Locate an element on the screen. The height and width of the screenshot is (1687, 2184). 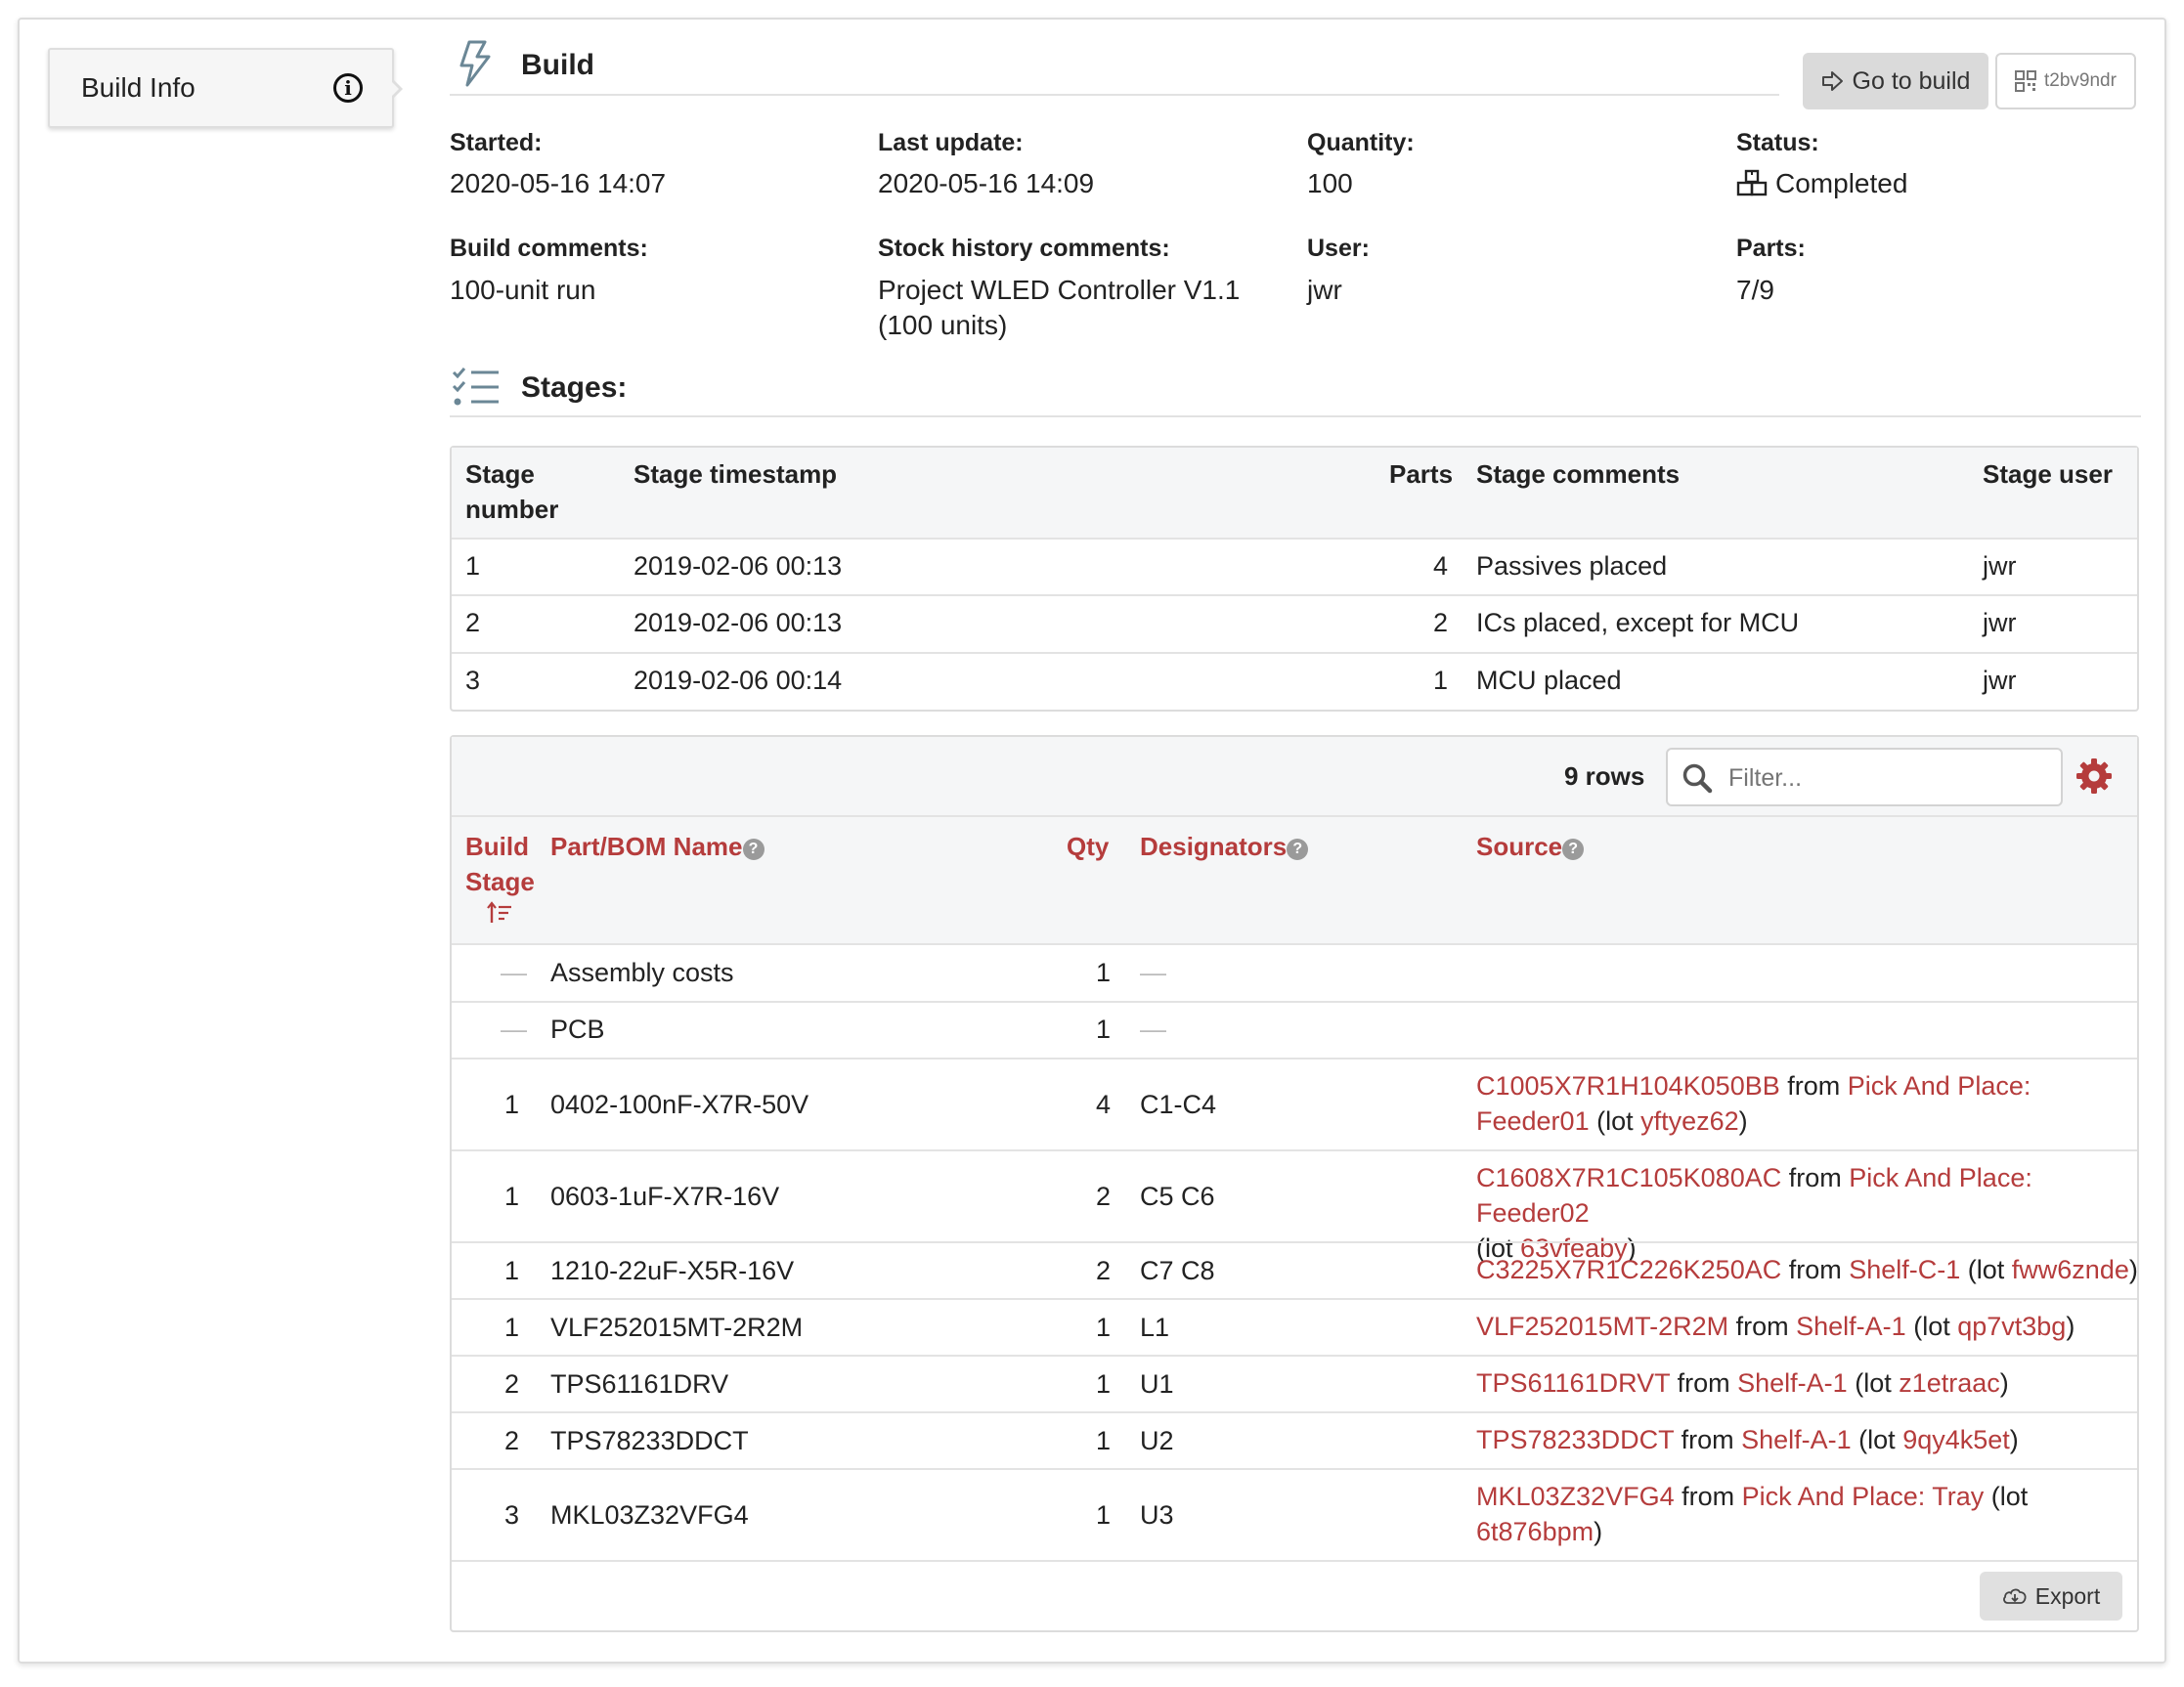
stage-row-comments: MCU placed is located at coordinates (1549, 680).